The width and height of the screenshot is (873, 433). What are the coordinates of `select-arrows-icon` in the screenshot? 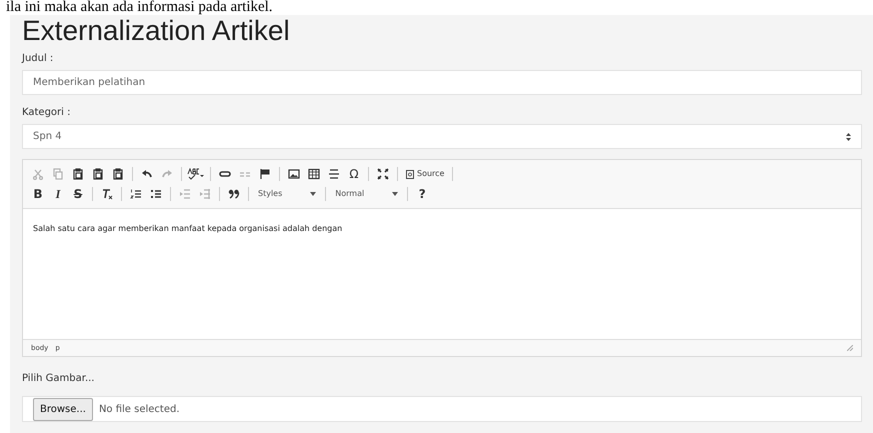 It's located at (848, 136).